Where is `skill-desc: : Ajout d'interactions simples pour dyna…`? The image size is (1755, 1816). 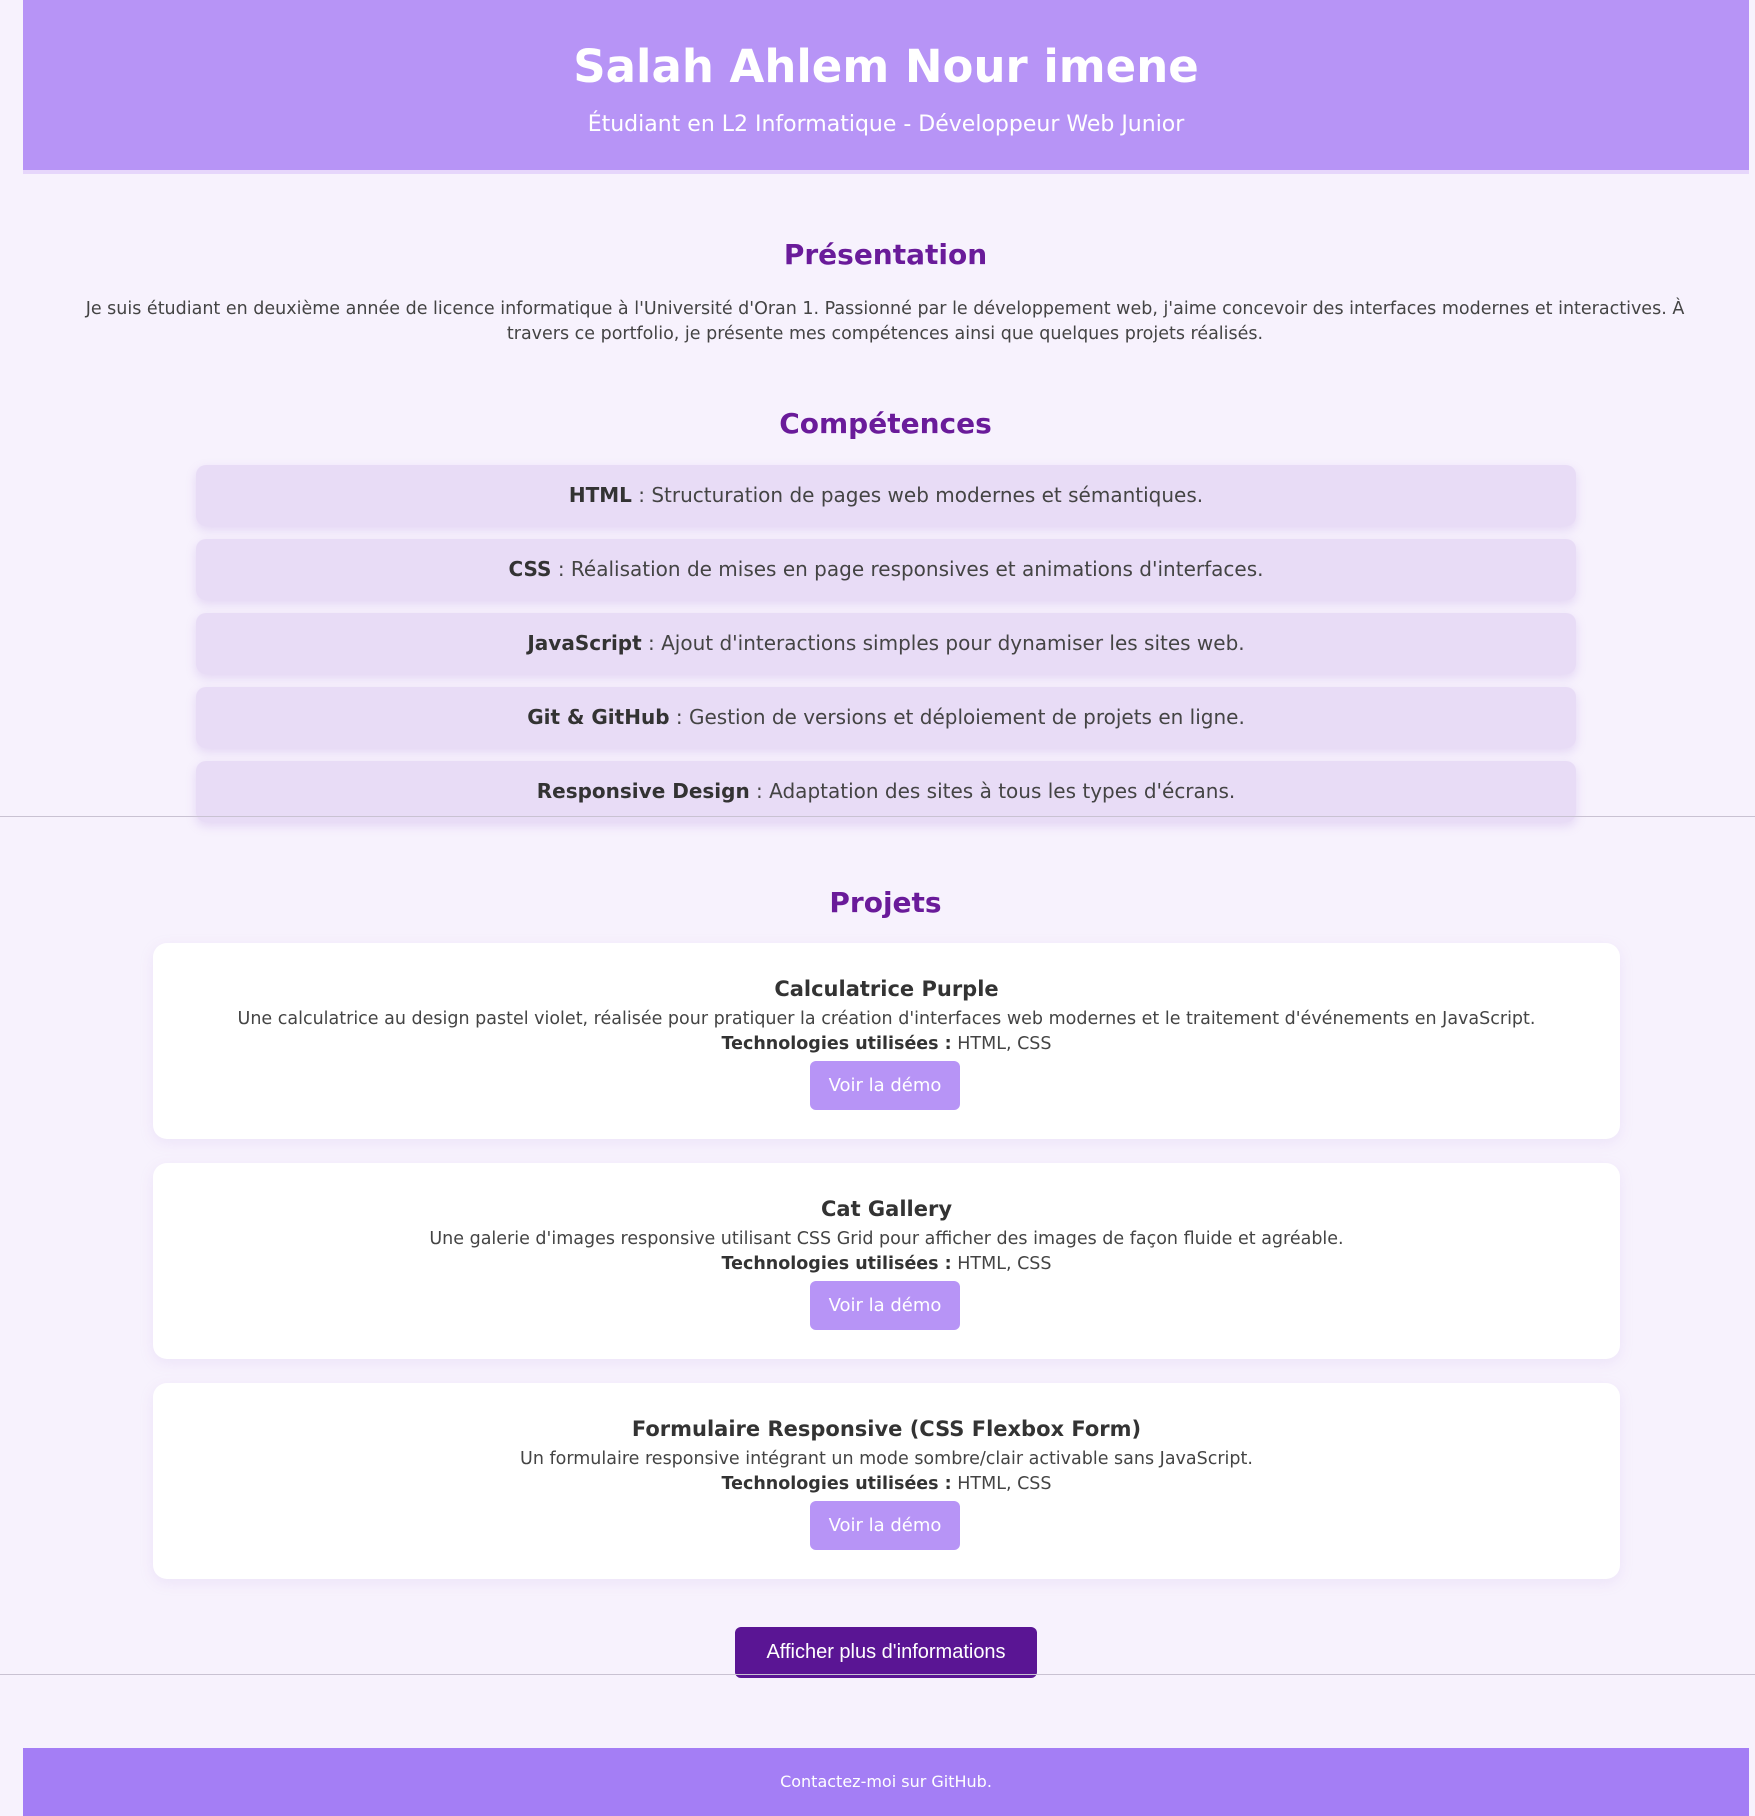 skill-desc: : Ajout d'interactions simples pour dyna… is located at coordinates (943, 643).